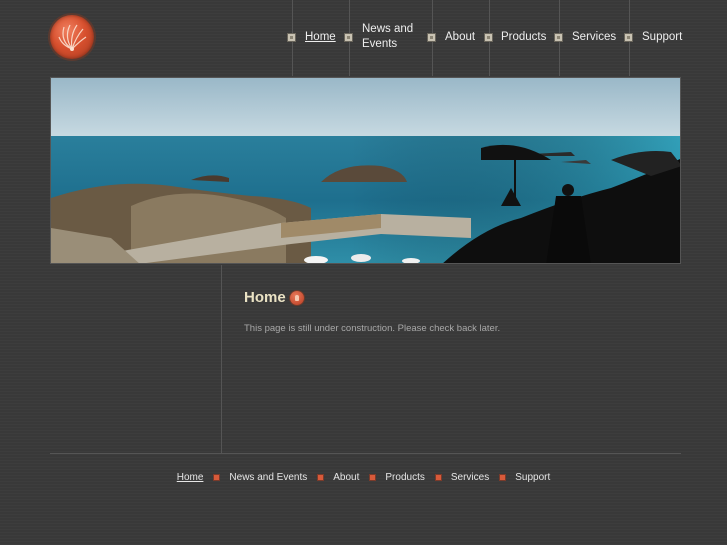 The height and width of the screenshot is (545, 727). What do you see at coordinates (523, 37) in the screenshot?
I see `nav-item-products: Products` at bounding box center [523, 37].